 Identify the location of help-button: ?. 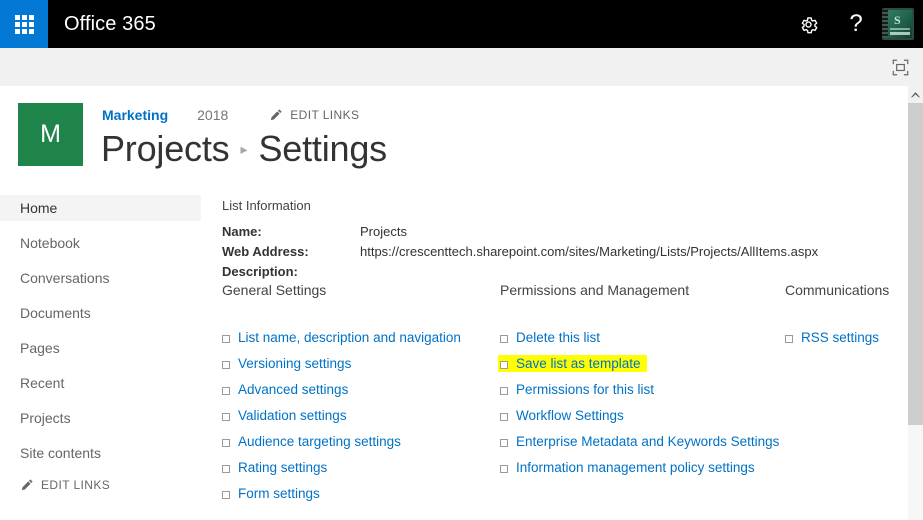
(856, 24).